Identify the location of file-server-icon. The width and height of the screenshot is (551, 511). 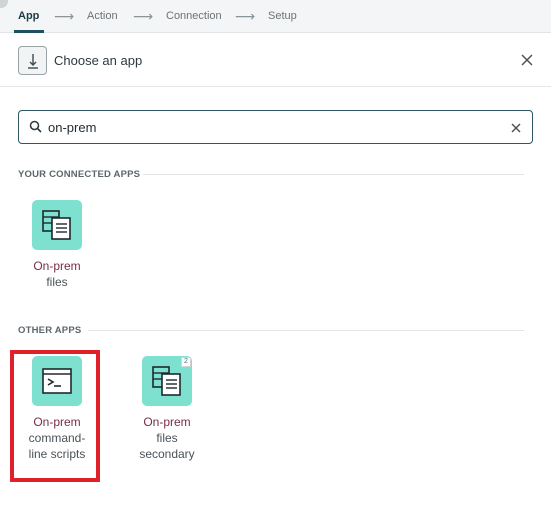
(57, 225).